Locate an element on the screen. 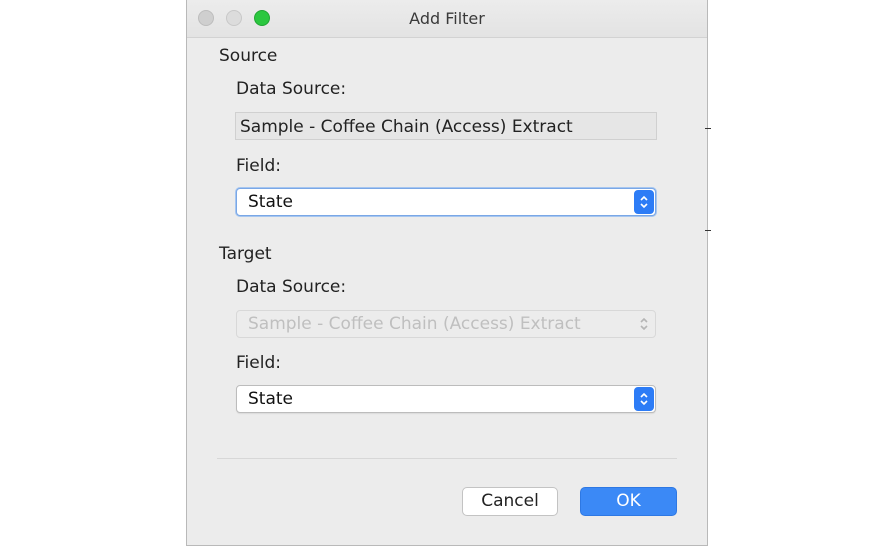 The height and width of the screenshot is (546, 891). ok-button: OK is located at coordinates (628, 501).